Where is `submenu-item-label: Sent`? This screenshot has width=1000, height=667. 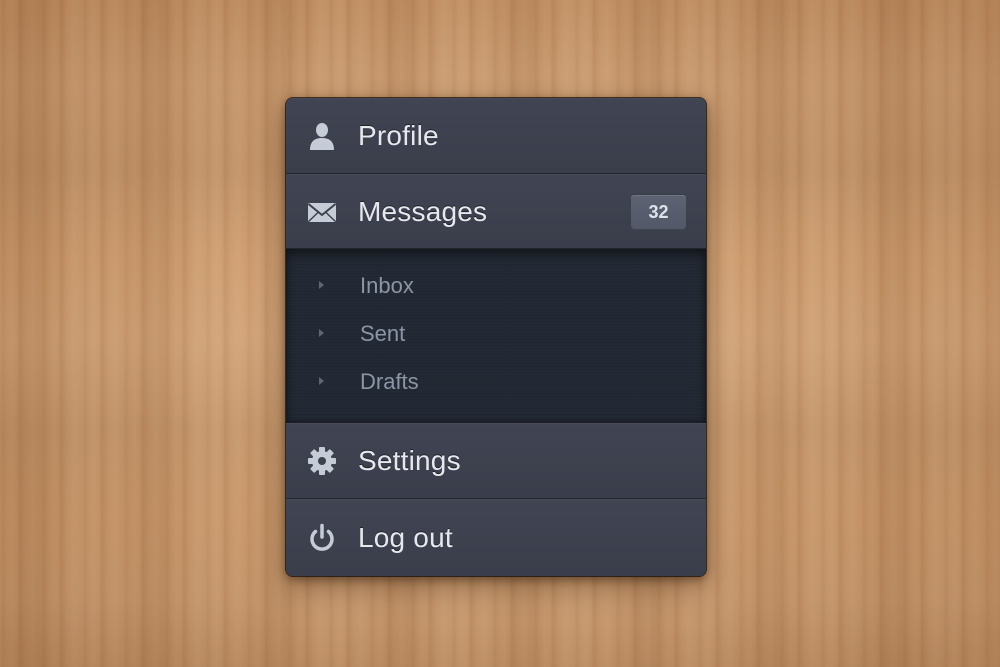 submenu-item-label: Sent is located at coordinates (383, 333).